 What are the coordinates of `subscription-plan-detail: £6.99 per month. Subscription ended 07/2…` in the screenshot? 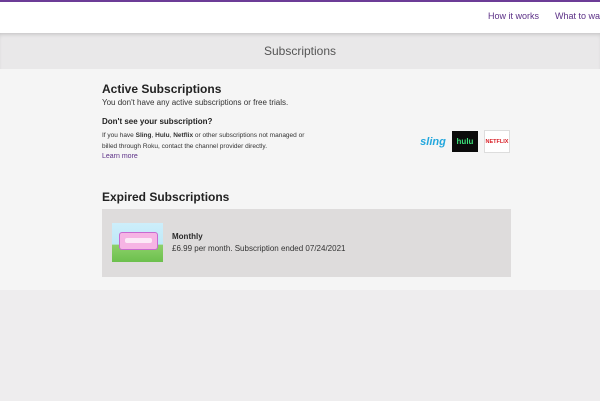 It's located at (259, 248).